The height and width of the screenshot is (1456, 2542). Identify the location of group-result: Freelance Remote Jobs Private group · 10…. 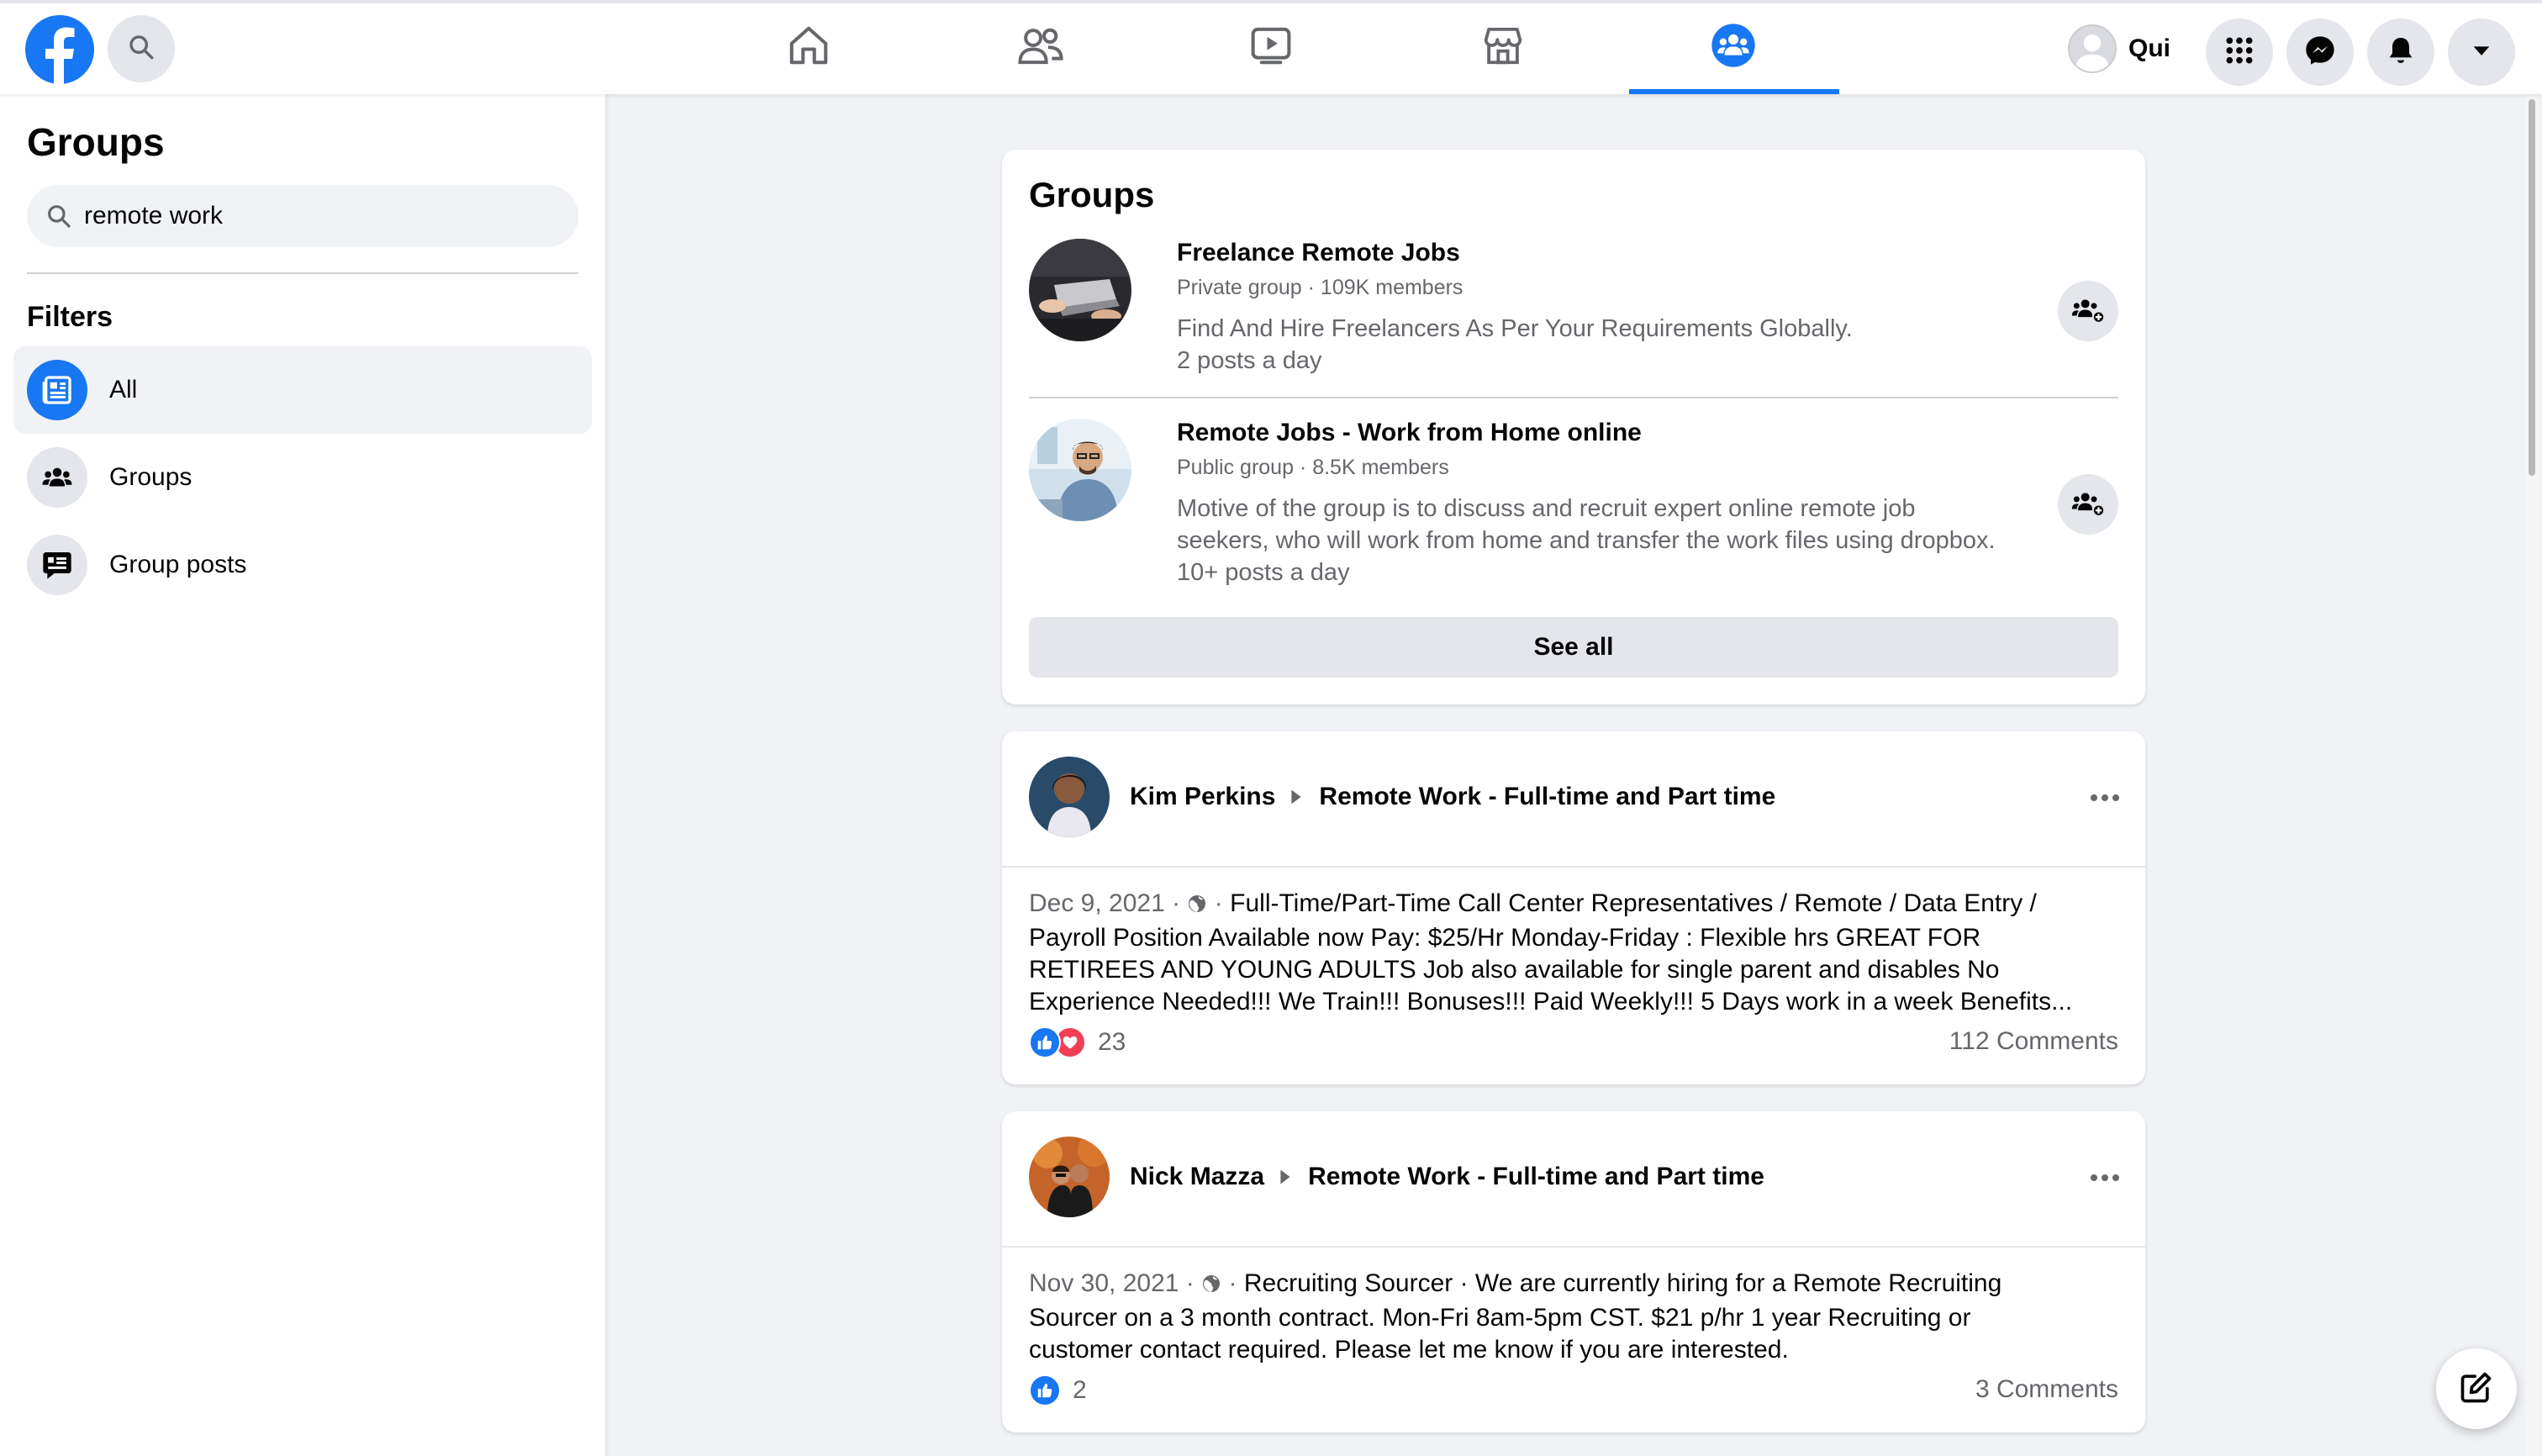
(1573, 314).